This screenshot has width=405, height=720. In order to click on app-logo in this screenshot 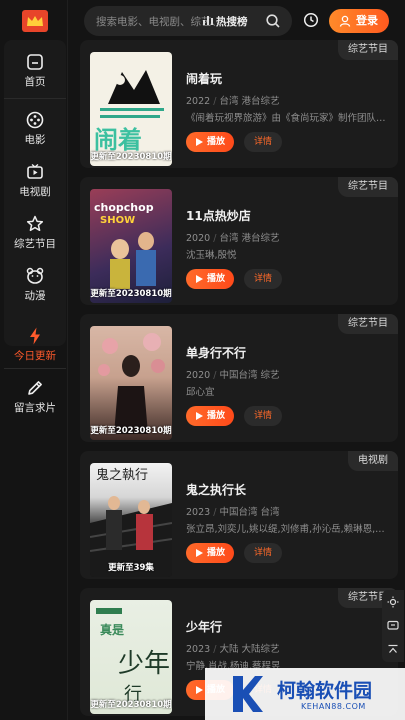, I will do `click(35, 21)`.